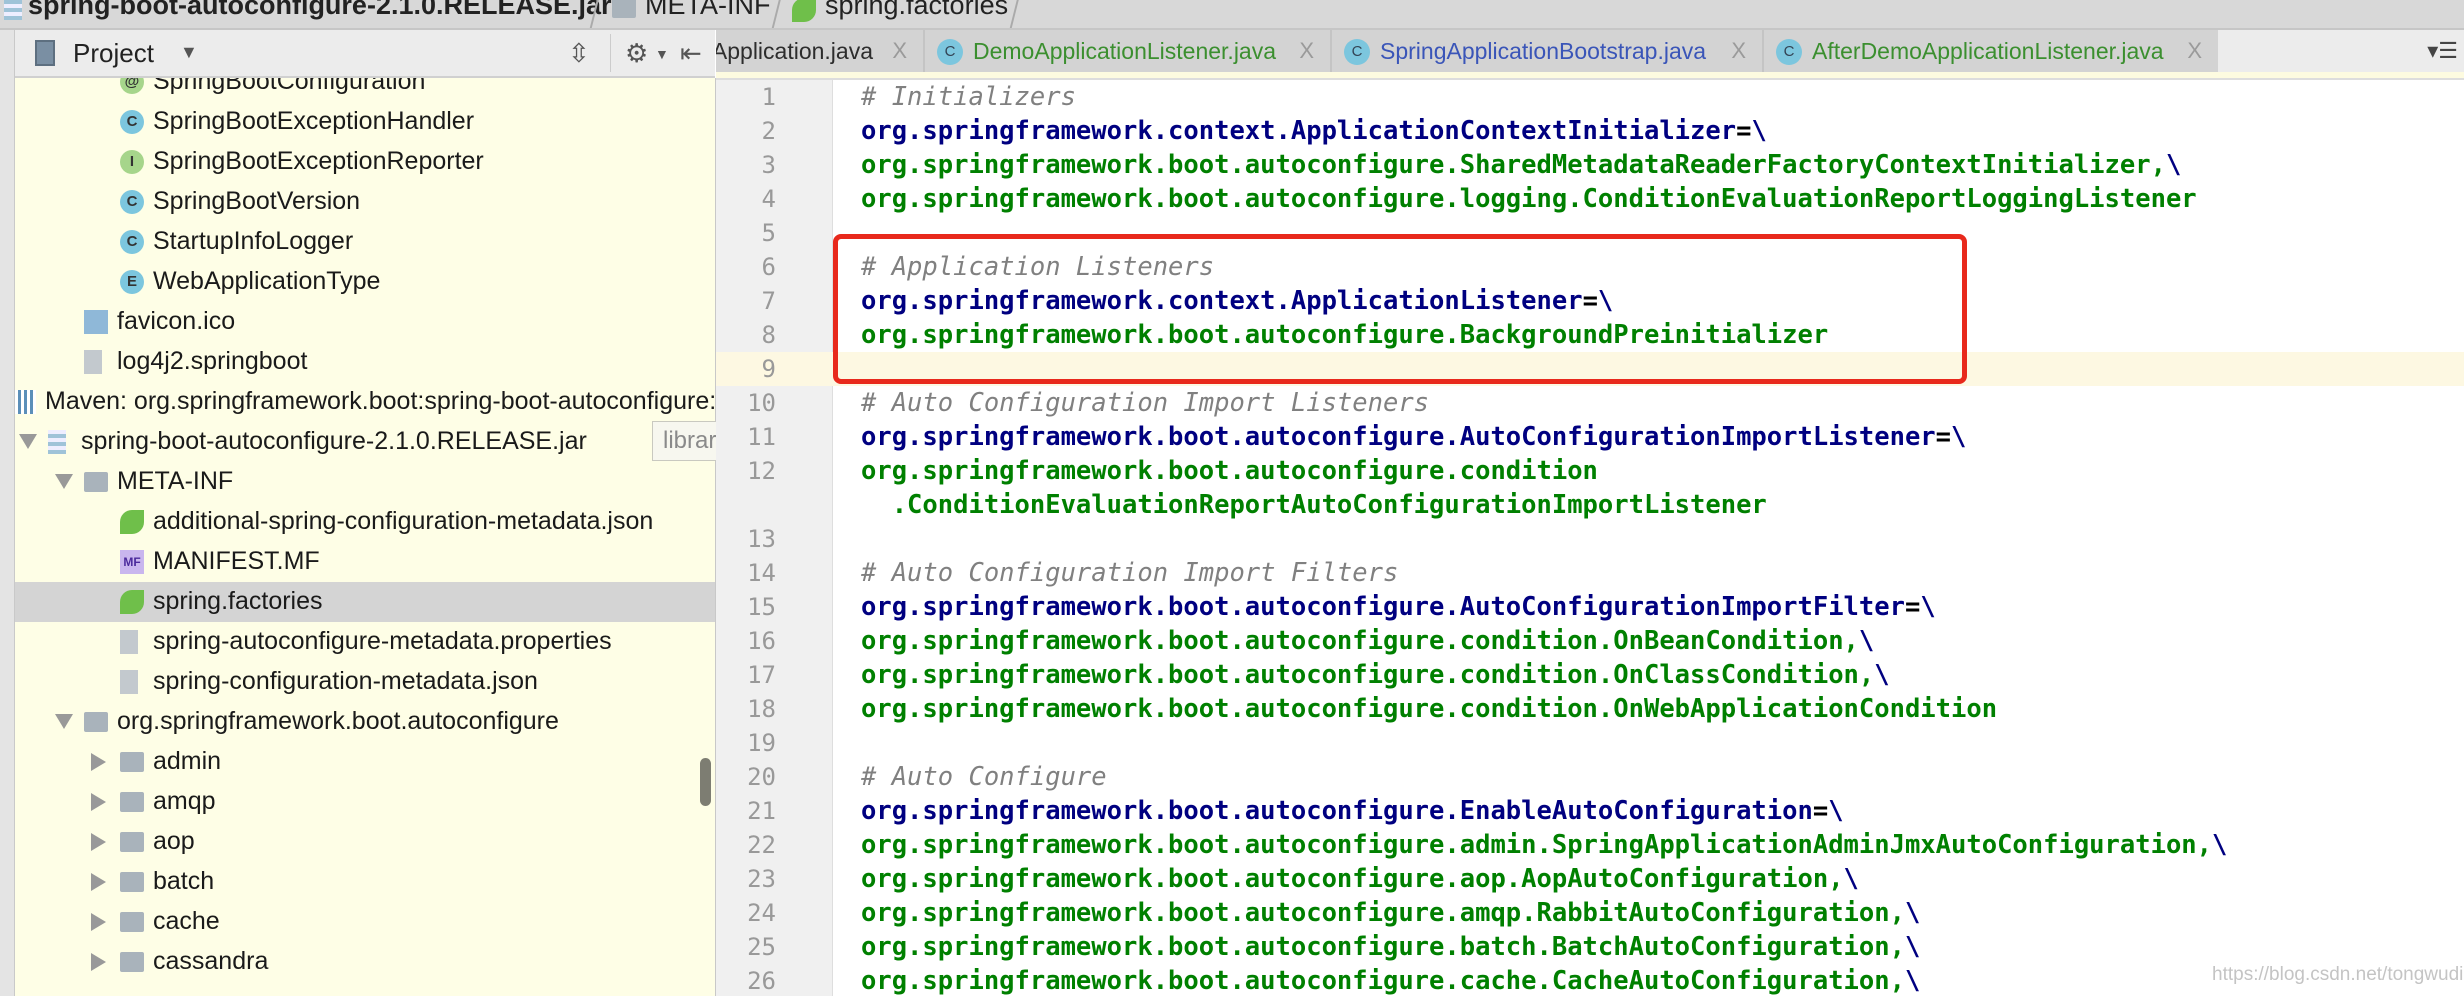 Image resolution: width=2464 pixels, height=998 pixels. What do you see at coordinates (761, 539) in the screenshot?
I see `line-number: 13` at bounding box center [761, 539].